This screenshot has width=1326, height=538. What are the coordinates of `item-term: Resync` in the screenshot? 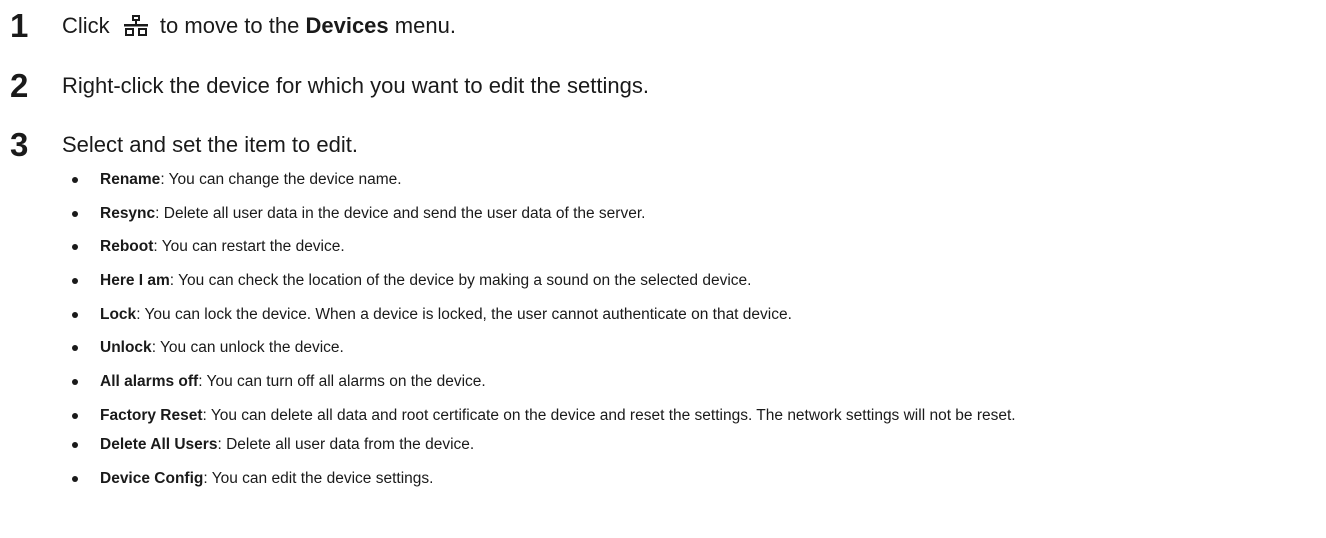 It's located at (128, 213).